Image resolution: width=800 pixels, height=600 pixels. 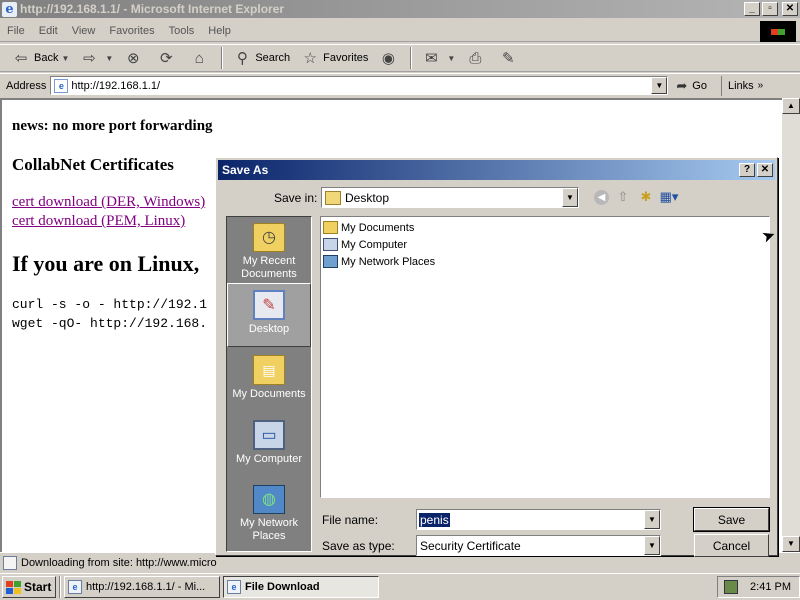 I want to click on back-icon: ◀, so click(x=601, y=197).